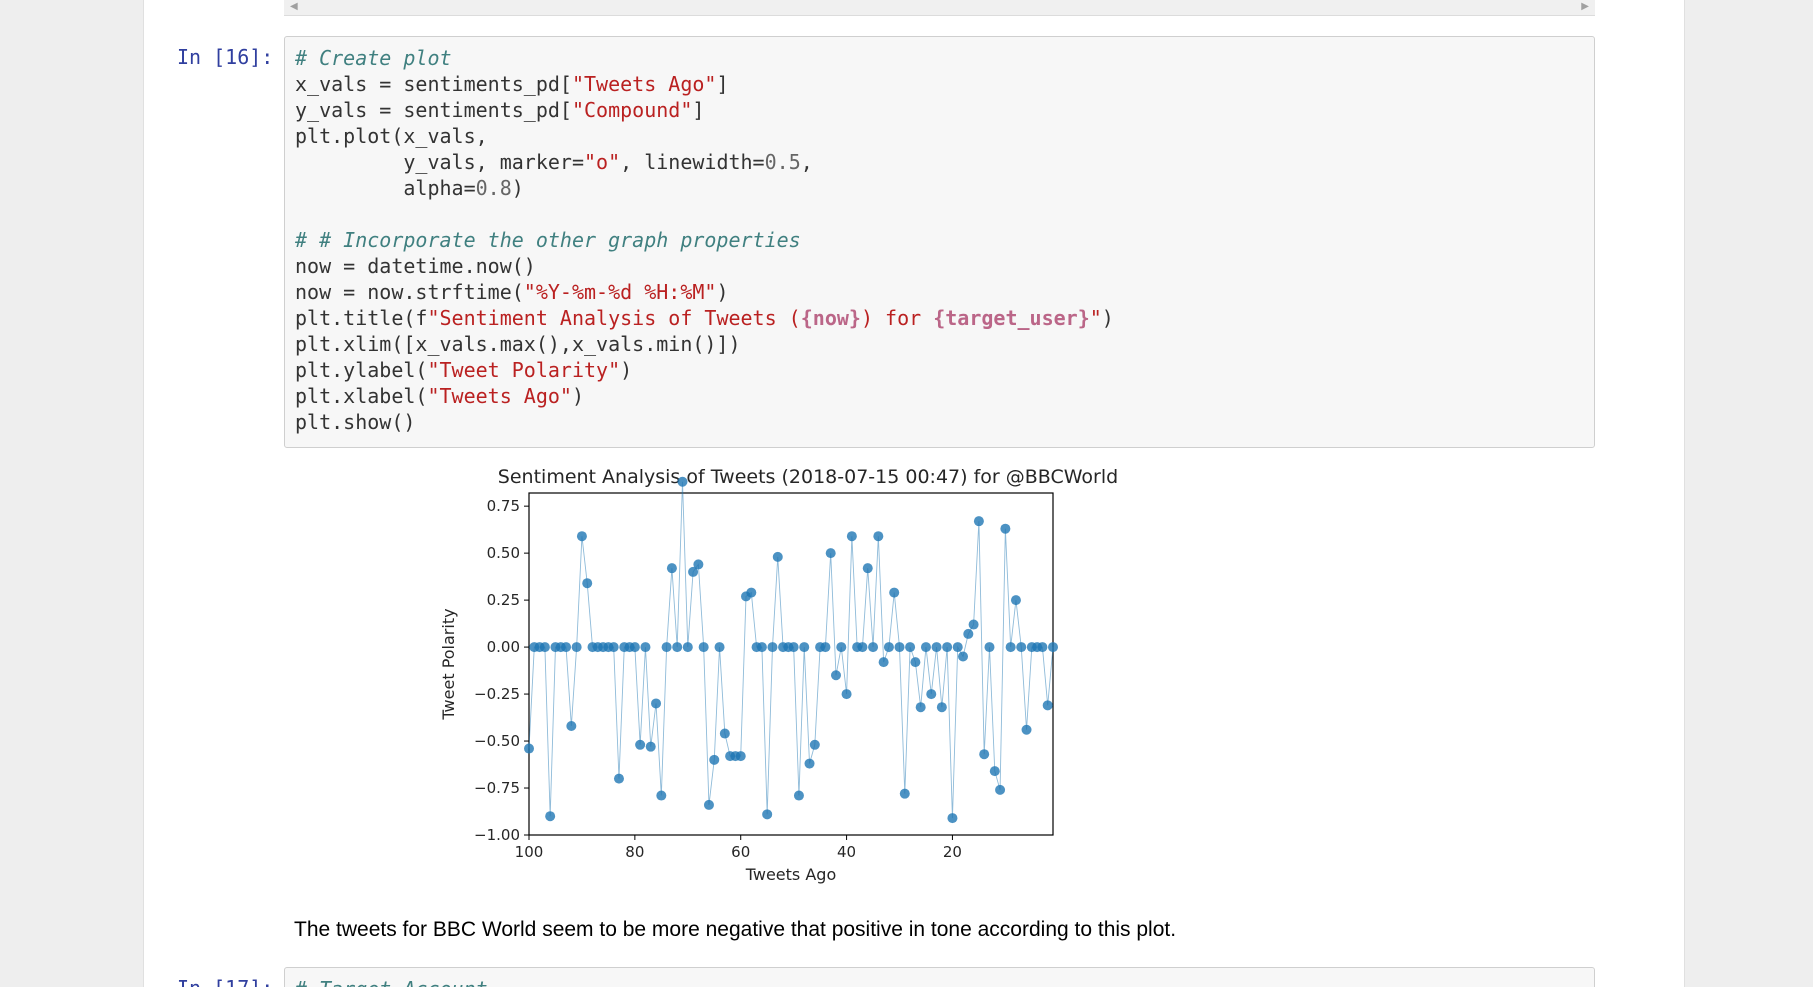 The width and height of the screenshot is (1813, 987). What do you see at coordinates (704, 84) in the screenshot?
I see `code-line: x_vals = sentiments_pd["Tweets Ago"]` at bounding box center [704, 84].